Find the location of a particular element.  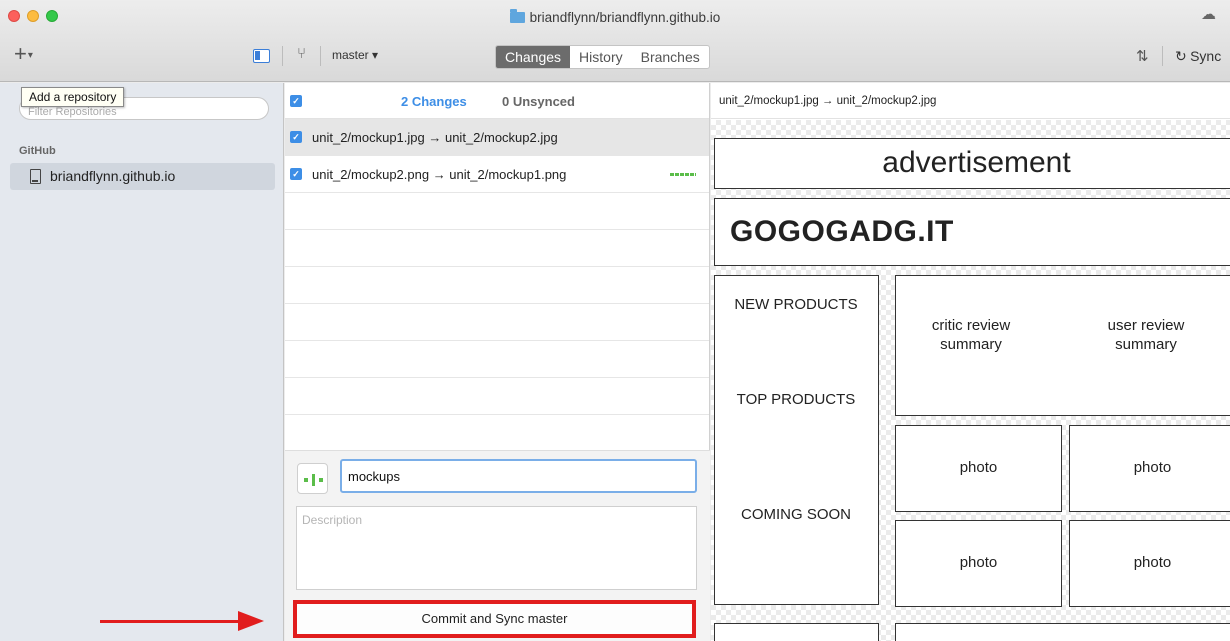

mockup-critic-review: critic review summary is located at coordinates (971, 335).